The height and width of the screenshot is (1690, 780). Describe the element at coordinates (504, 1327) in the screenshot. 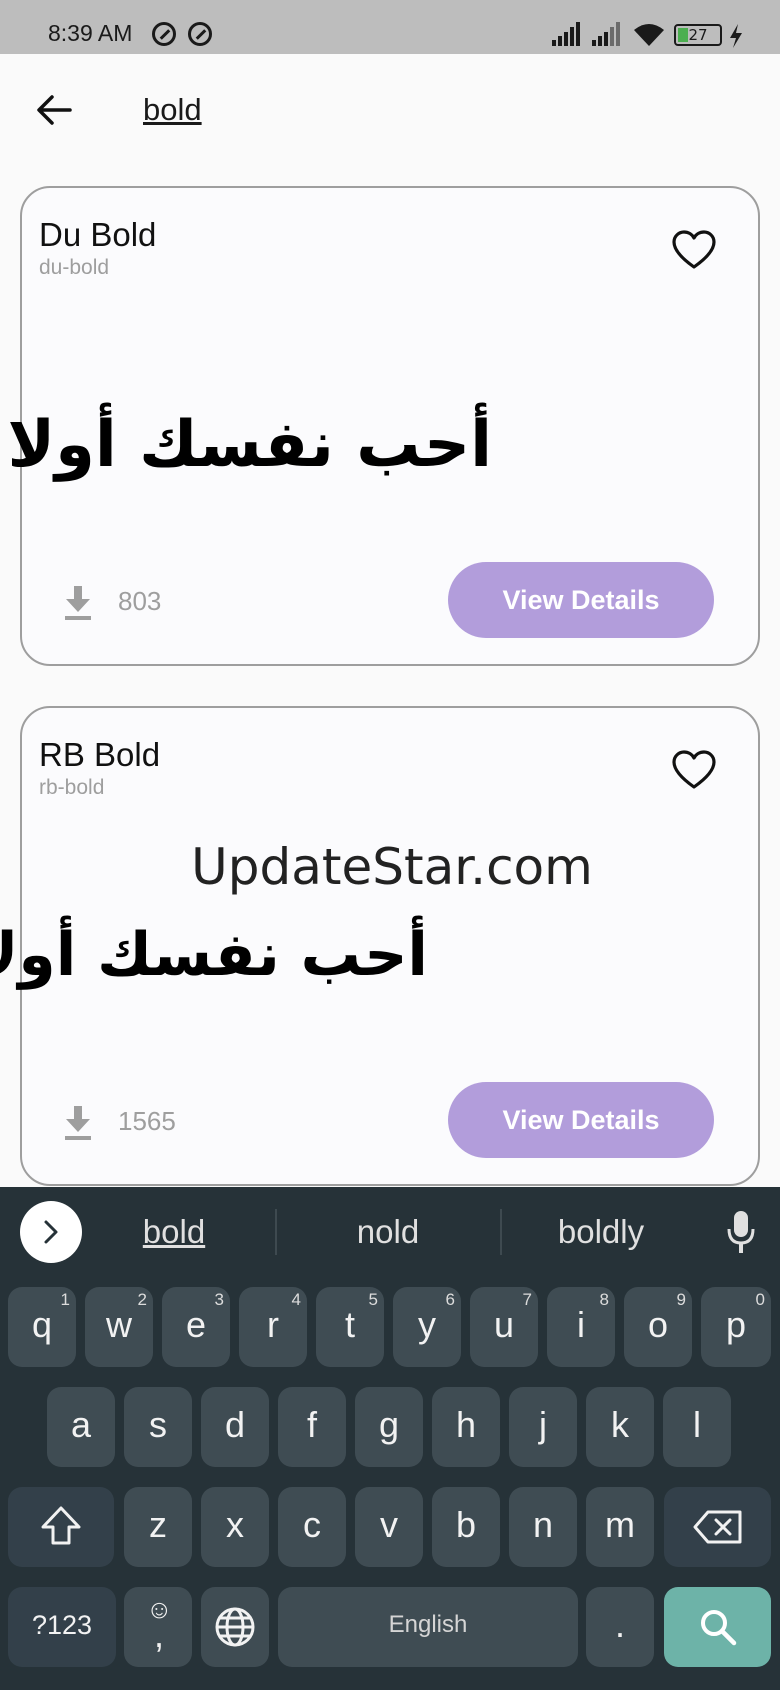

I see `key-u: u7` at that location.